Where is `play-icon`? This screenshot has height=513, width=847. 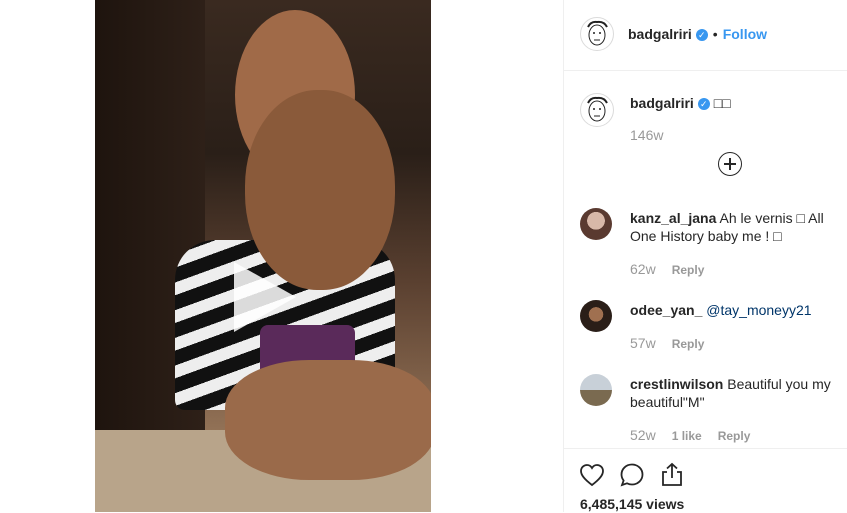
play-icon is located at coordinates (265, 297).